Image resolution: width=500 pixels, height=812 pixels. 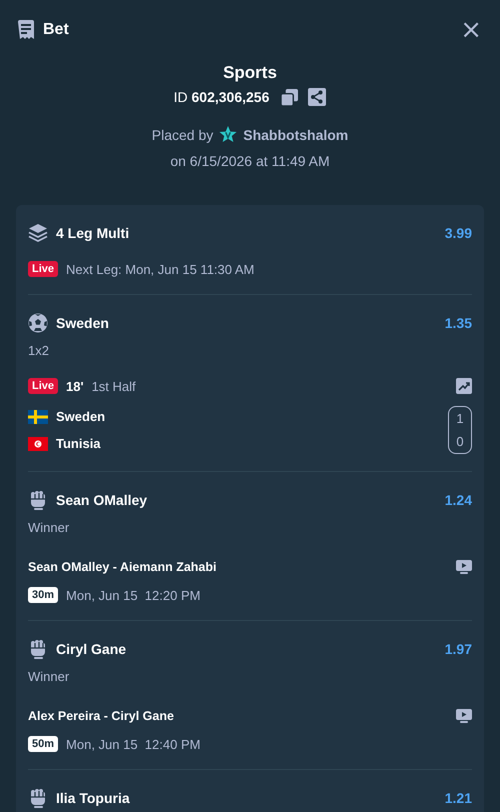 What do you see at coordinates (458, 323) in the screenshot?
I see `odds-value: 1.35` at bounding box center [458, 323].